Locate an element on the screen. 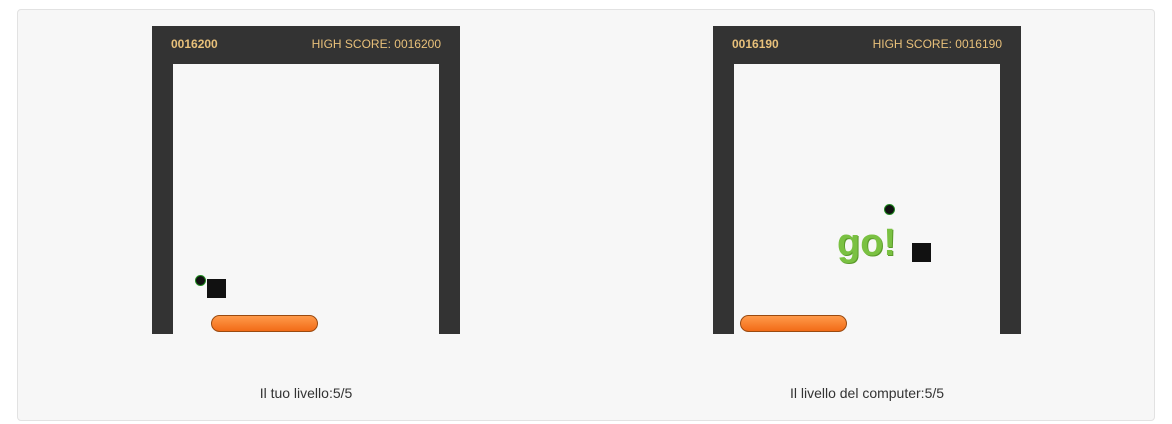 This screenshot has width=1172, height=424. player-score: 0016200 is located at coordinates (194, 44).